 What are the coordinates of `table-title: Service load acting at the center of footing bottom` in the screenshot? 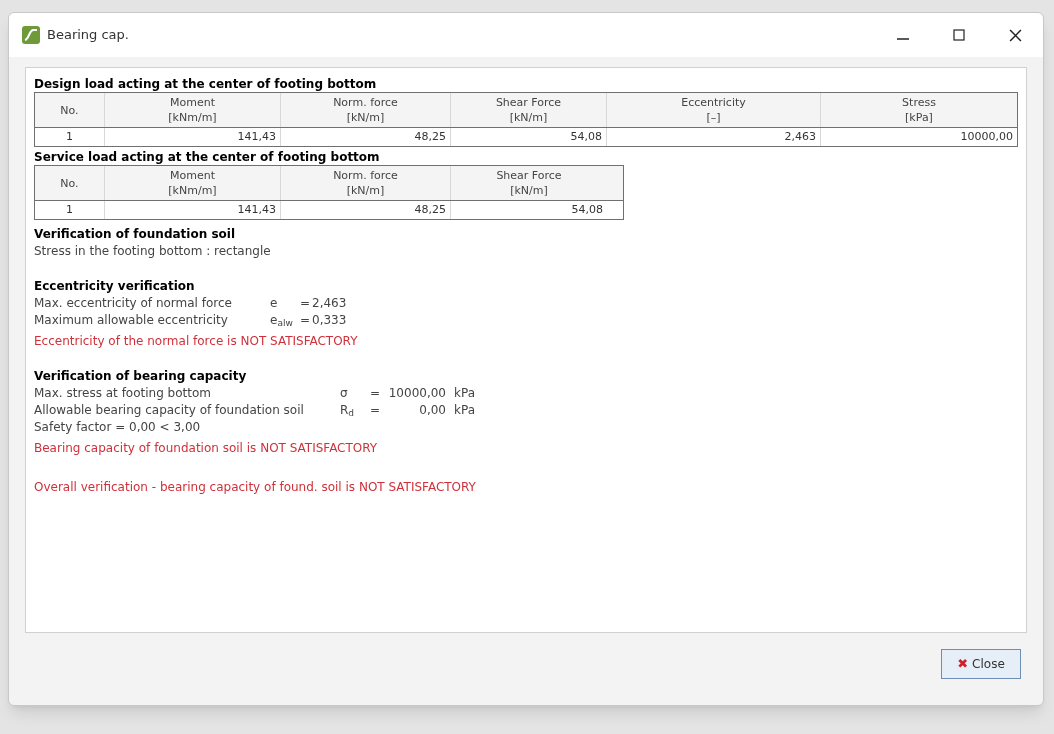 It's located at (207, 157).